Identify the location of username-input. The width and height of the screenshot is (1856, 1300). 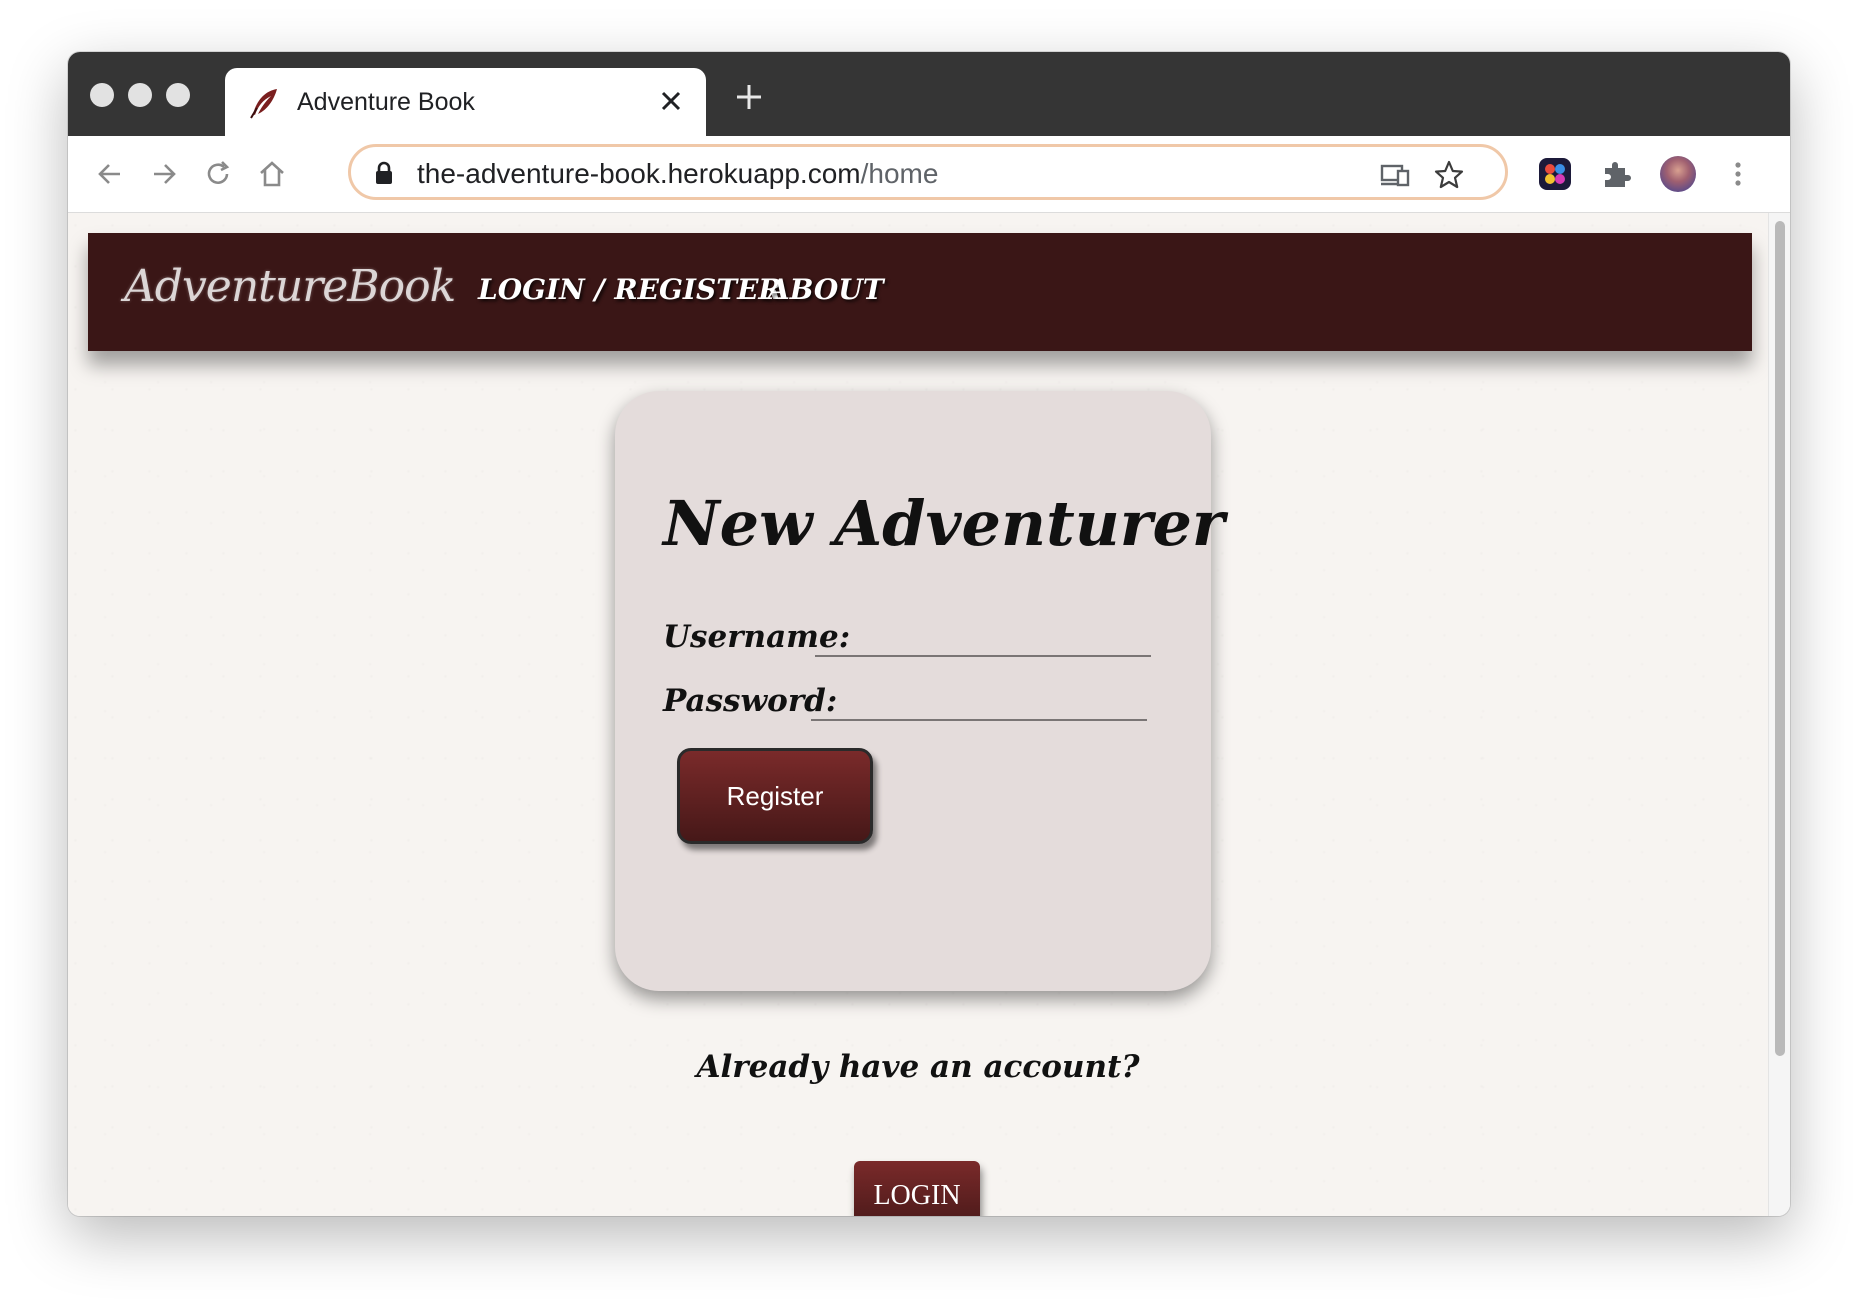
(983, 637).